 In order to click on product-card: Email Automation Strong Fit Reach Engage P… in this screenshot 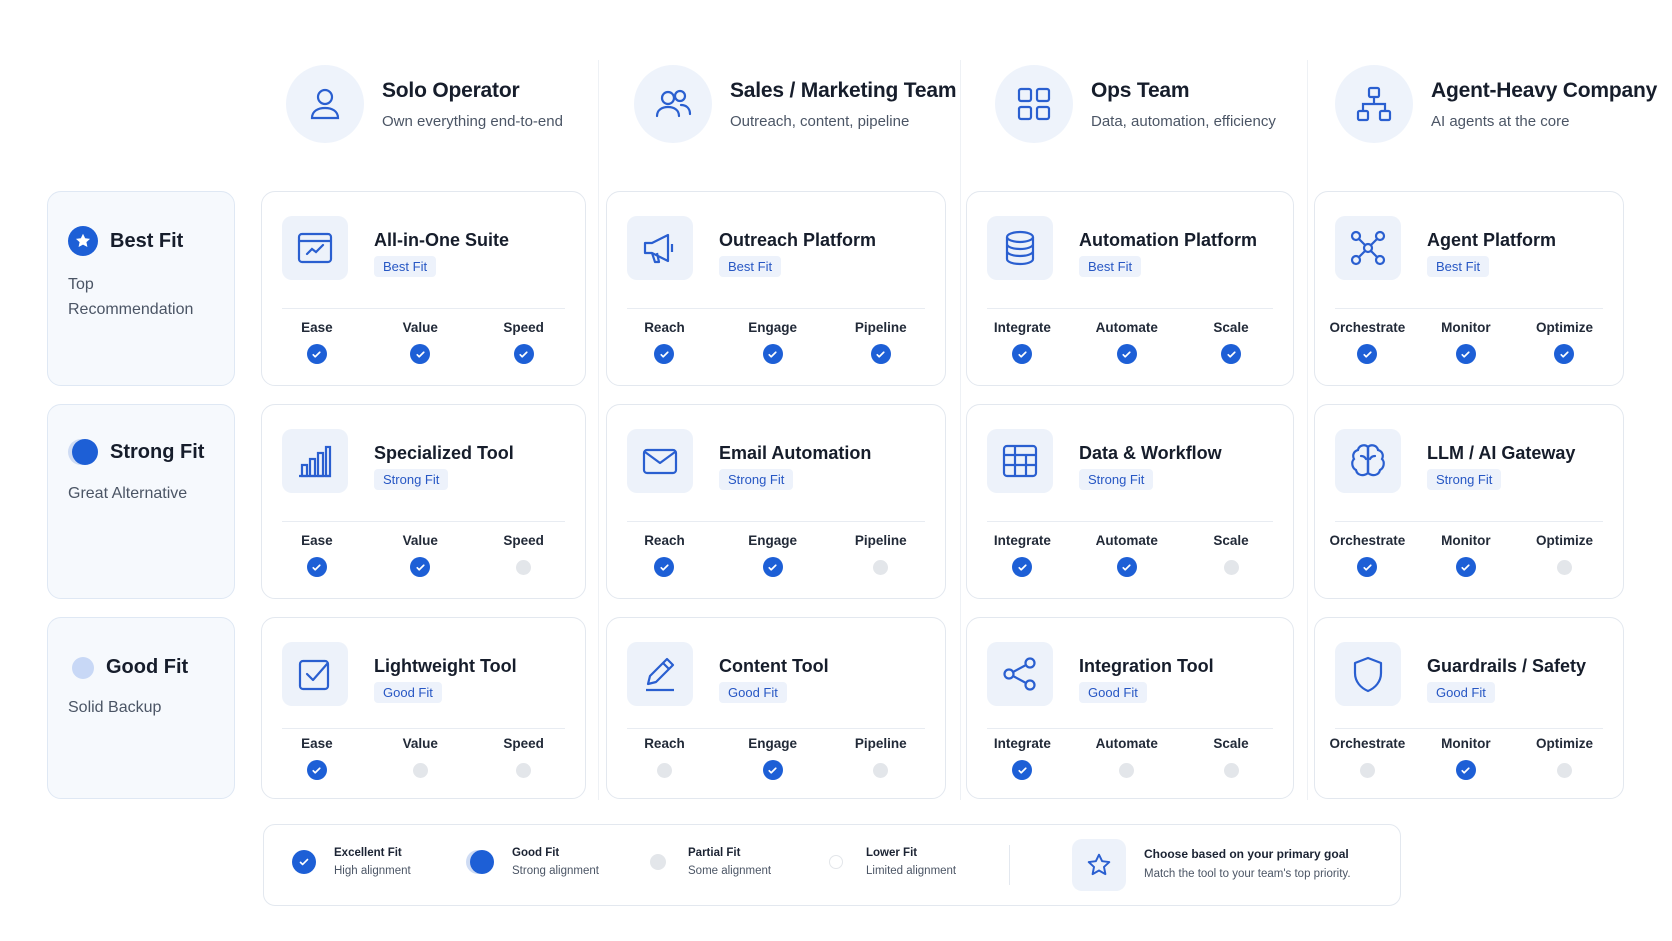, I will do `click(776, 501)`.